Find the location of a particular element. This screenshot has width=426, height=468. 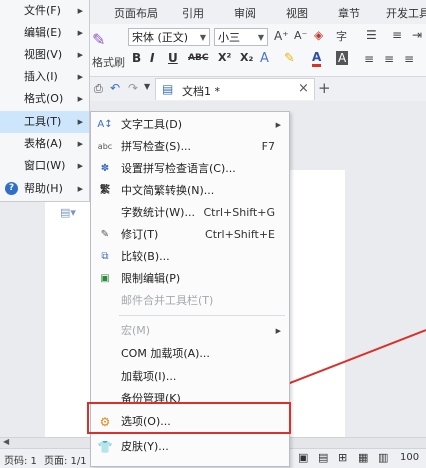

highlight-icon: ✎ is located at coordinates (289, 58).